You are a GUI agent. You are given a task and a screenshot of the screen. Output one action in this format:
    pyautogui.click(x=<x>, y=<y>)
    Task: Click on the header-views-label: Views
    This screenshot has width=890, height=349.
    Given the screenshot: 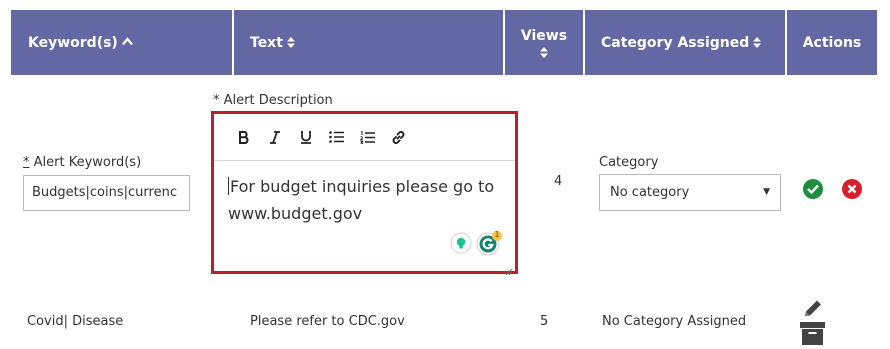 What is the action you would take?
    pyautogui.click(x=544, y=35)
    